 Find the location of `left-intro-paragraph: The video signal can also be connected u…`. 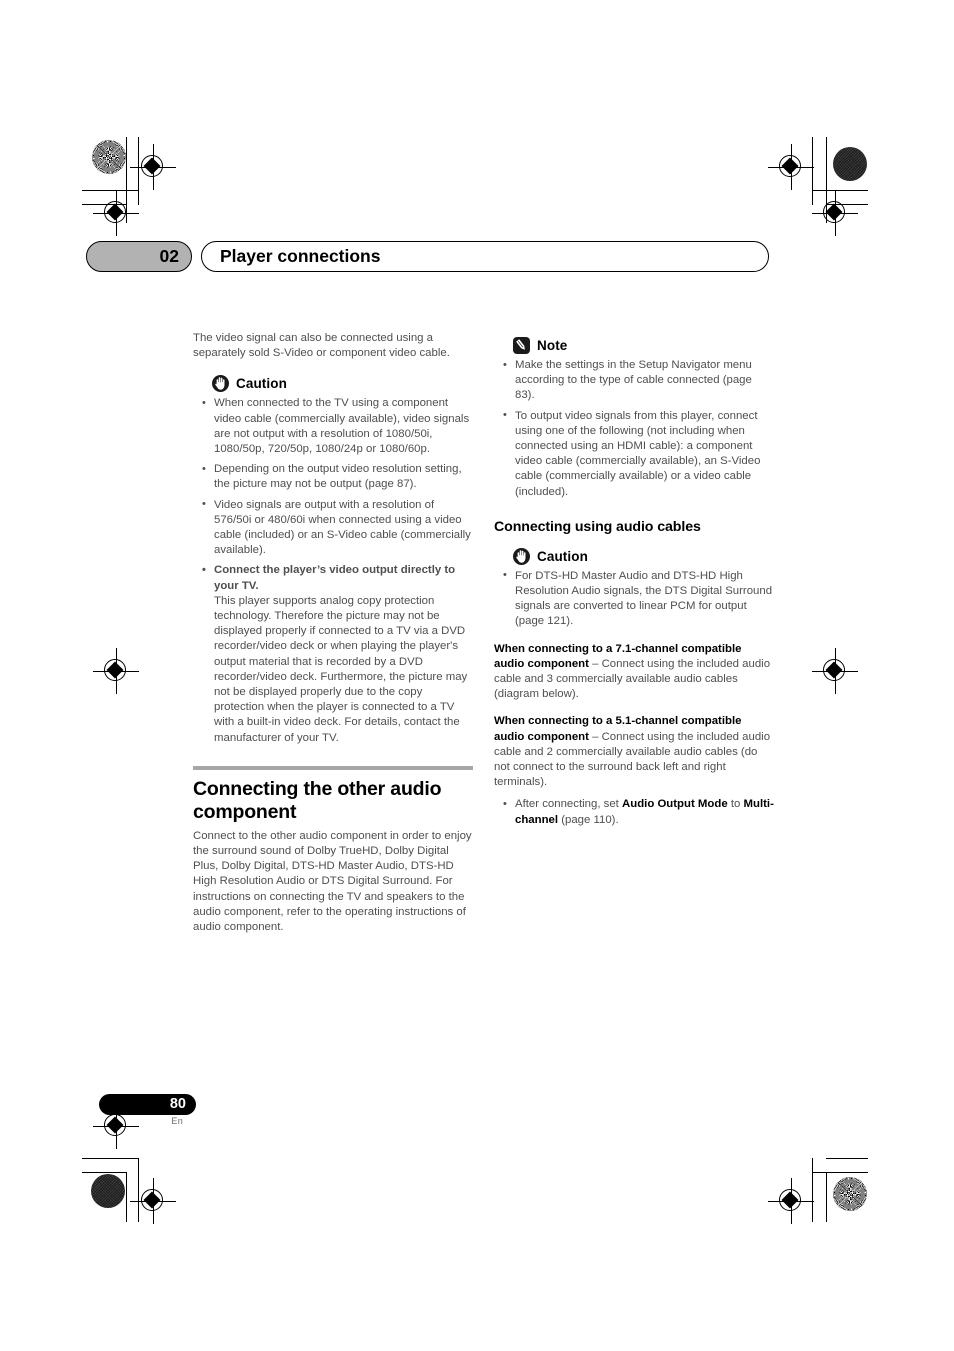

left-intro-paragraph: The video signal can also be connected u… is located at coordinates (321, 346).